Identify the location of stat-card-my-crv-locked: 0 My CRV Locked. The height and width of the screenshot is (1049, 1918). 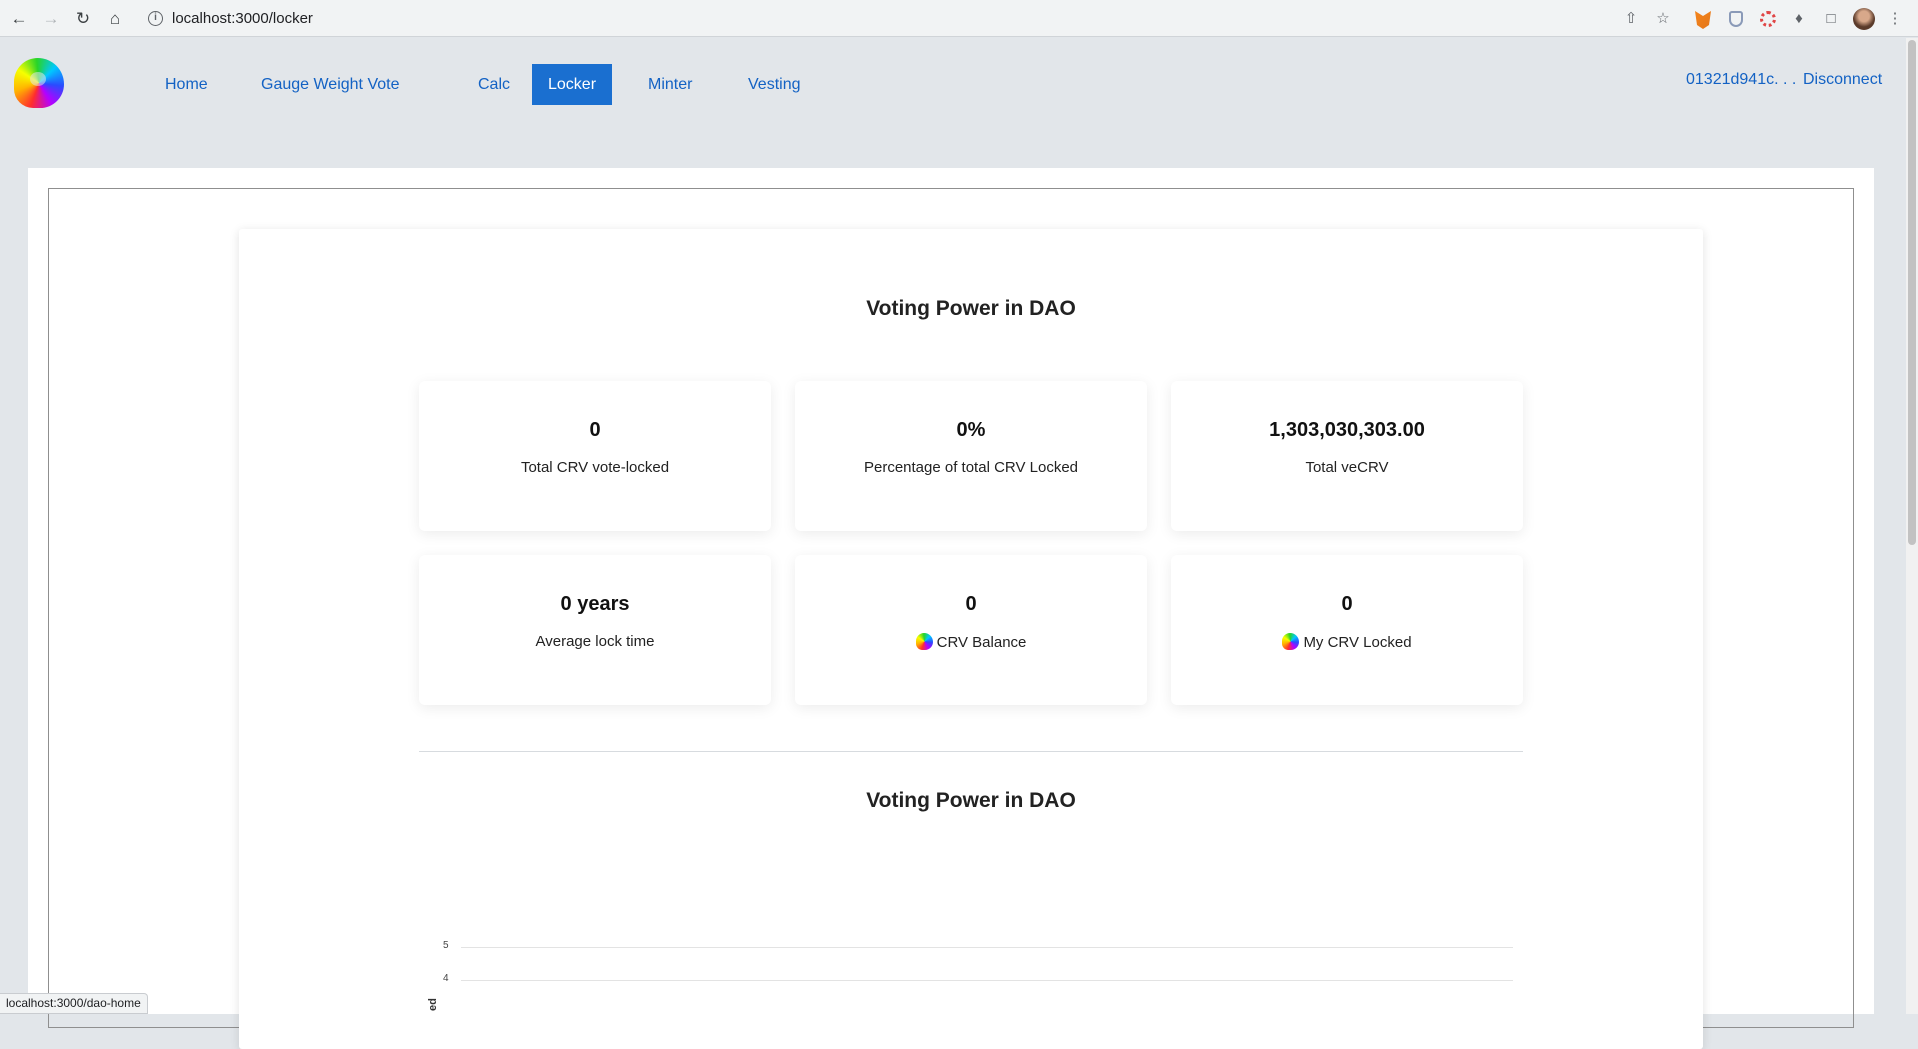
(1347, 630).